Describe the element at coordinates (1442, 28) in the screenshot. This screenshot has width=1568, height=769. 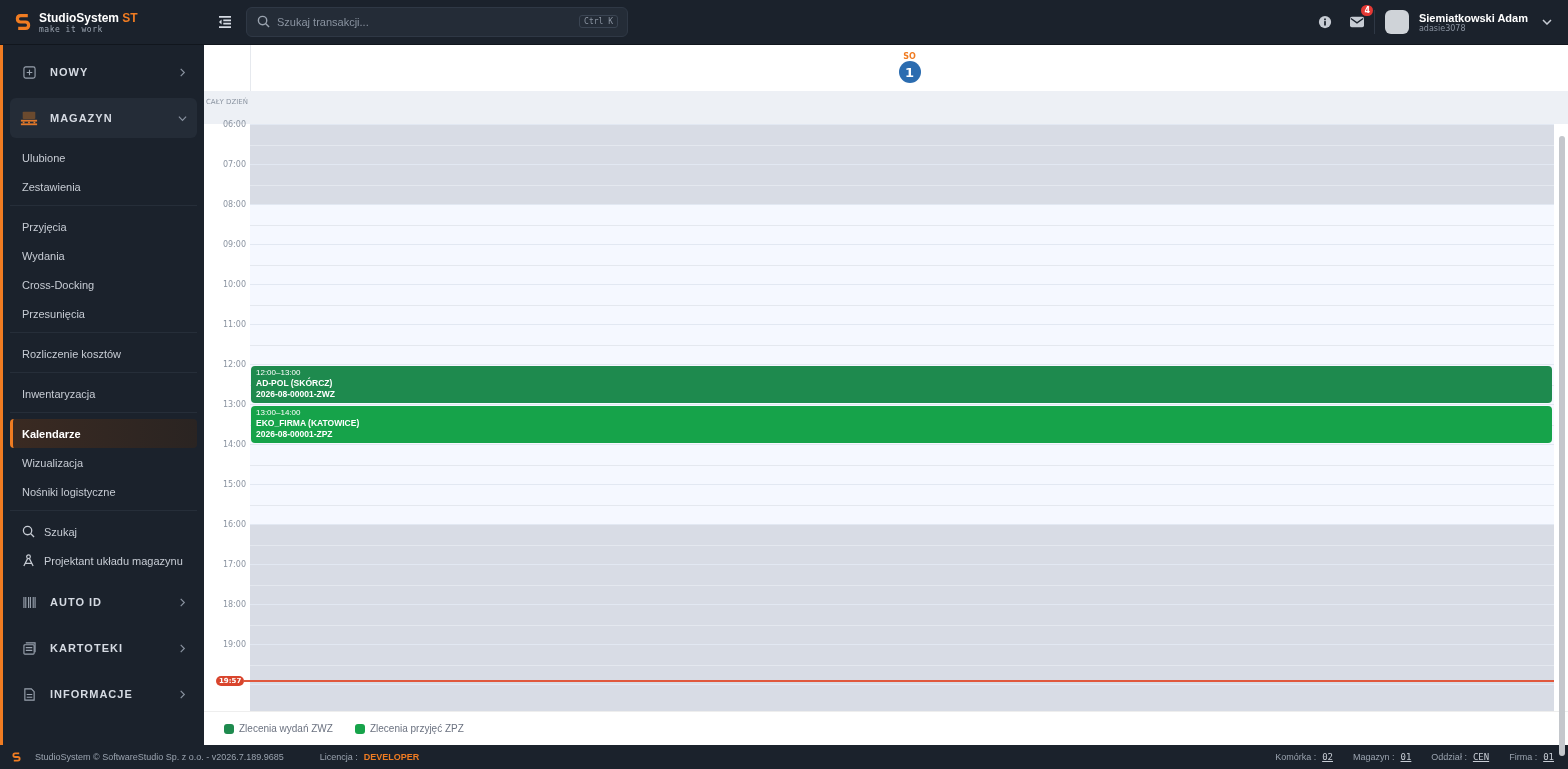
I see `user-login: adasie3078` at that location.